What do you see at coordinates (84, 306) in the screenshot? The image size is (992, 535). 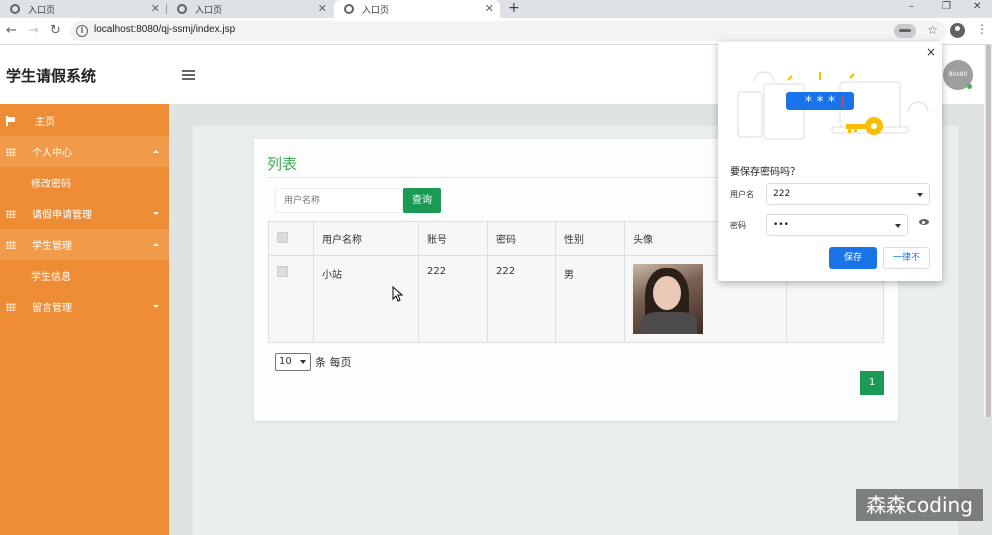 I see `sidebar-item-message-management: 留言管理` at bounding box center [84, 306].